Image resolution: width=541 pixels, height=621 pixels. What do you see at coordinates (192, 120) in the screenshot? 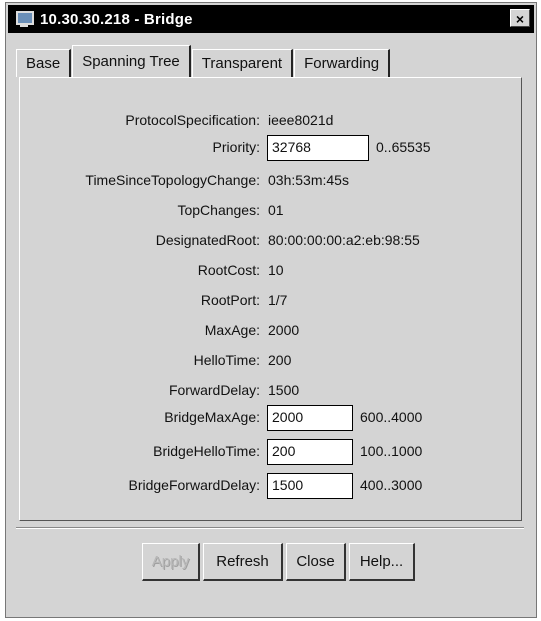
I see `protocol-specification-label: ProtocolSpecification:` at bounding box center [192, 120].